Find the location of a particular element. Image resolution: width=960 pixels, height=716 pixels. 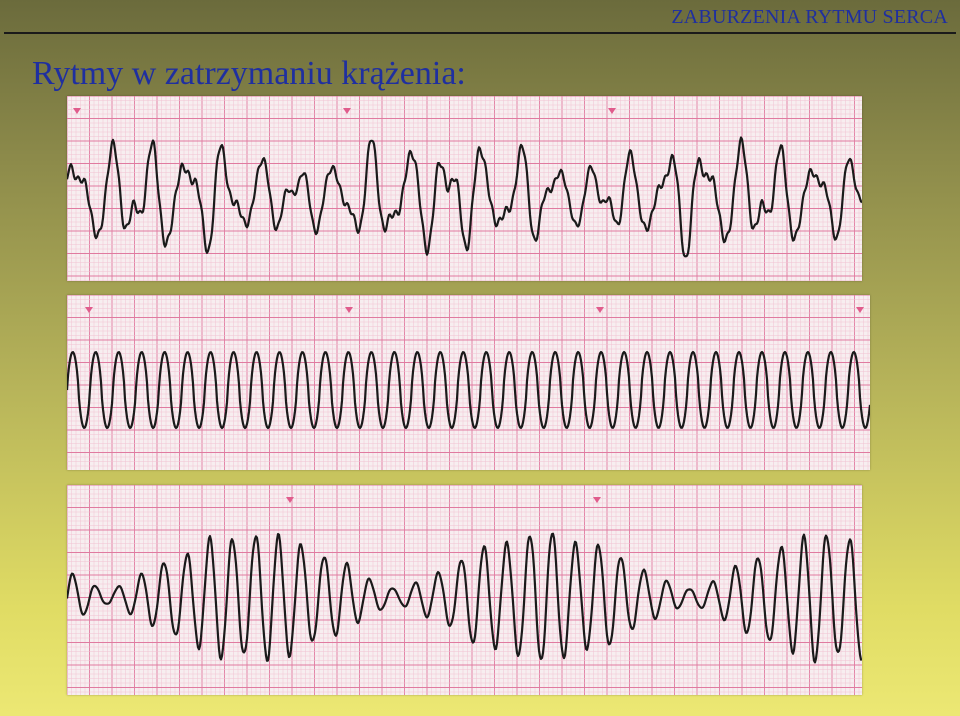

header-title: ZABURZENIA RYTMU SERCA is located at coordinates (809, 17).